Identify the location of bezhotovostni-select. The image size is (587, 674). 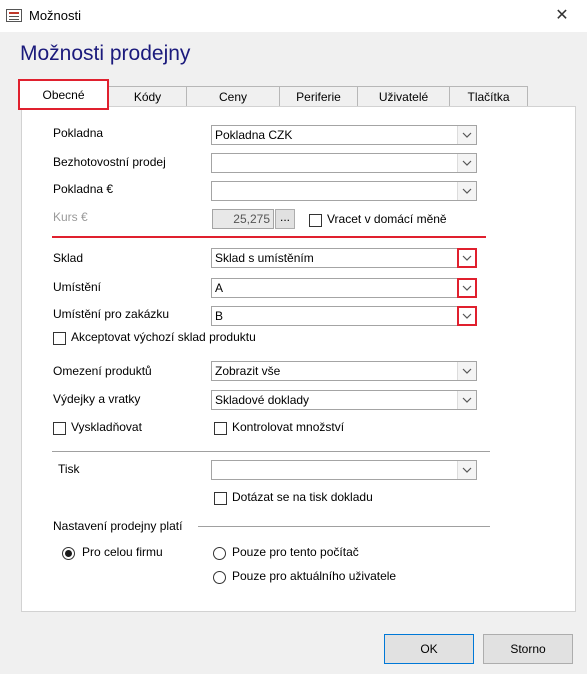
(344, 163).